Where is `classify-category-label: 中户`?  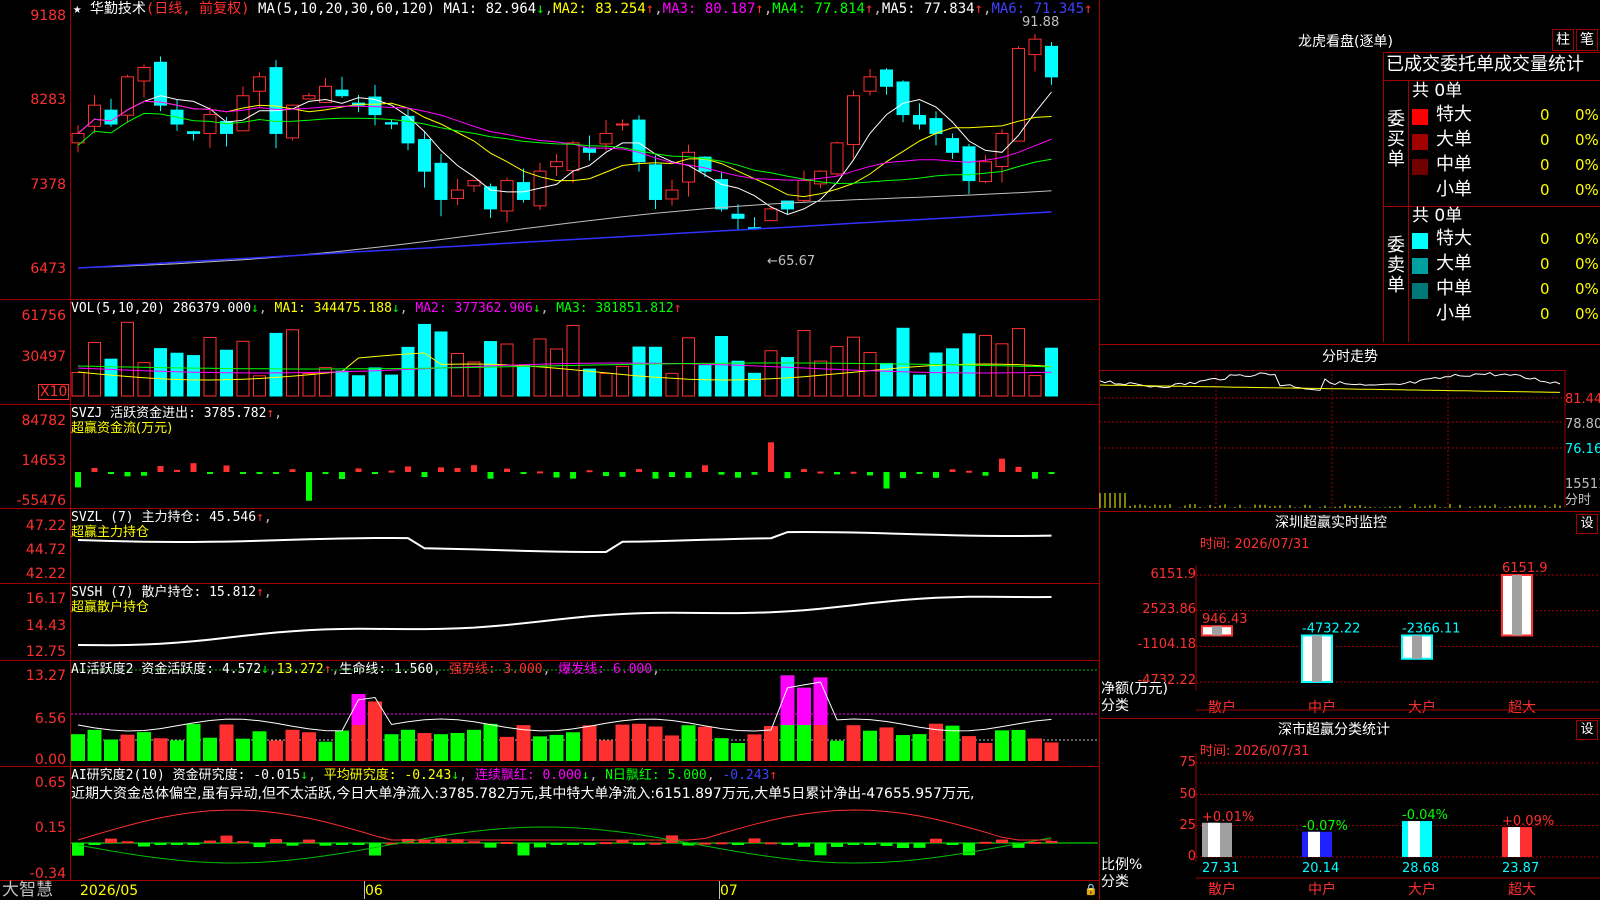
classify-category-label: 中户 is located at coordinates (1322, 889).